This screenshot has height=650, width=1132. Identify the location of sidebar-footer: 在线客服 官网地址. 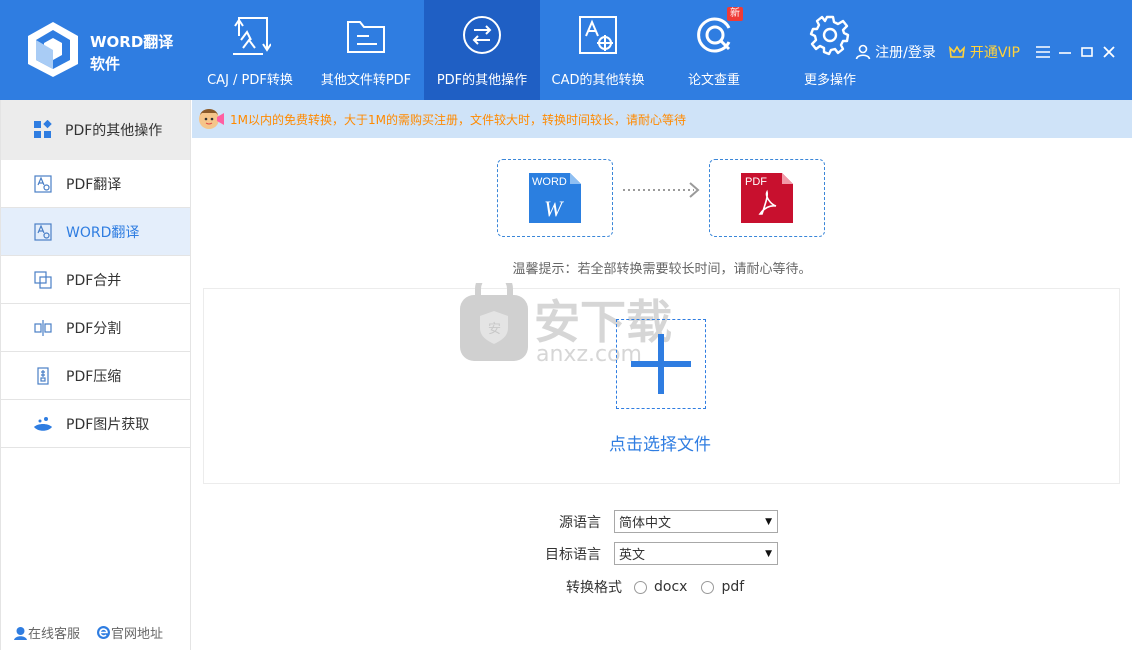
(96, 632).